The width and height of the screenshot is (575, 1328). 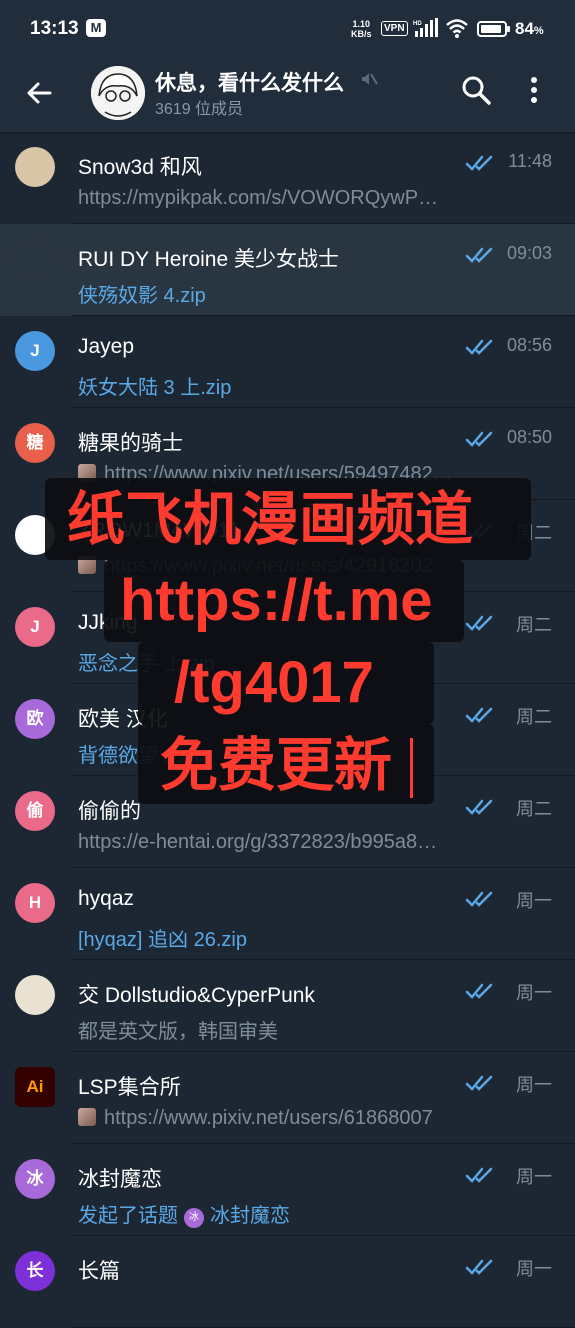 What do you see at coordinates (35, 719) in the screenshot?
I see `chat-avatar: 欧` at bounding box center [35, 719].